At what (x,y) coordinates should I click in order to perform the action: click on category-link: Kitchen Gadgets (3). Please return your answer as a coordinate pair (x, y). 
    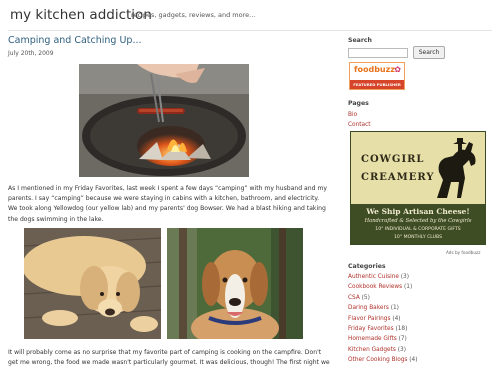
    Looking at the image, I should click on (377, 350).